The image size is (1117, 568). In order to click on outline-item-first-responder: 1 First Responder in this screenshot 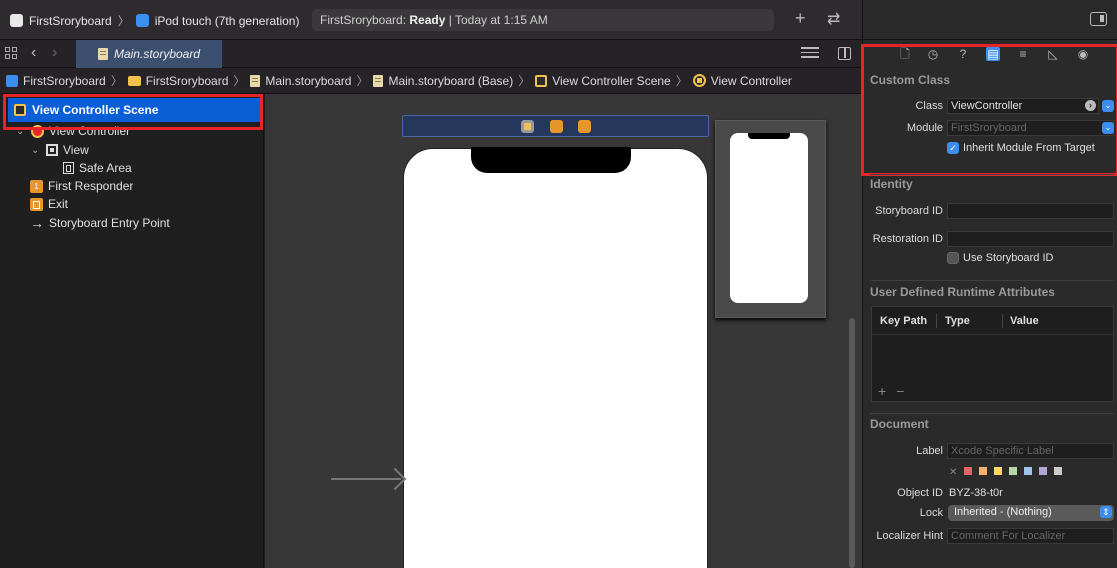, I will do `click(81, 186)`.